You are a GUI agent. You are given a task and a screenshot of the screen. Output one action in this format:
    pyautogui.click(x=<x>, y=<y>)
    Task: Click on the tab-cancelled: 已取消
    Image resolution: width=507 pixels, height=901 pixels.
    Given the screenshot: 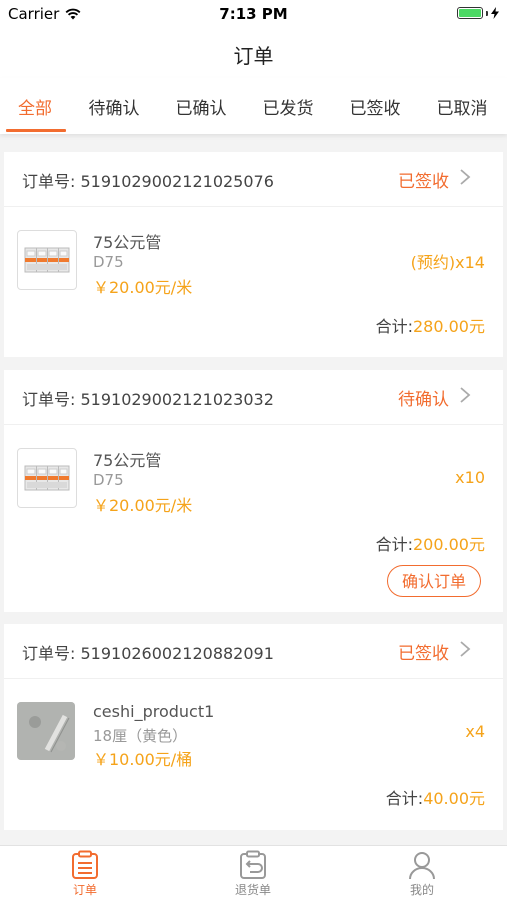 What is the action you would take?
    pyautogui.click(x=462, y=106)
    